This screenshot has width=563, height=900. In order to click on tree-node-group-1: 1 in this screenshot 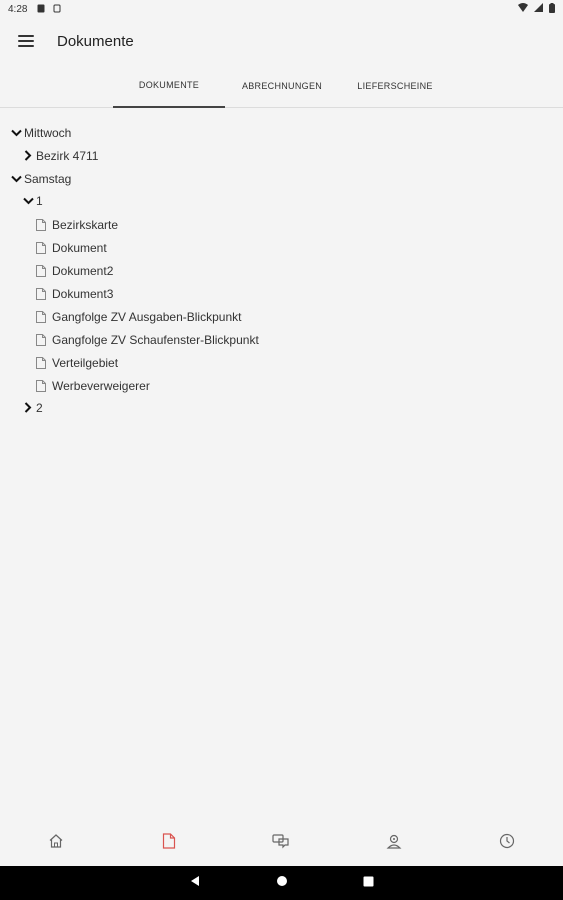, I will do `click(32, 200)`.